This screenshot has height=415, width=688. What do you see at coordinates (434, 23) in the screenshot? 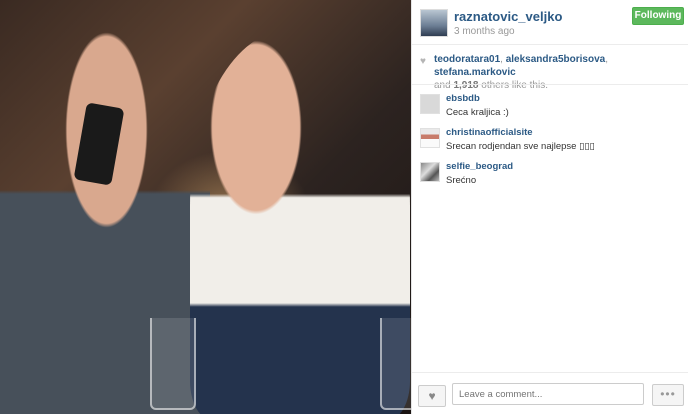
I see `poster-avatar` at bounding box center [434, 23].